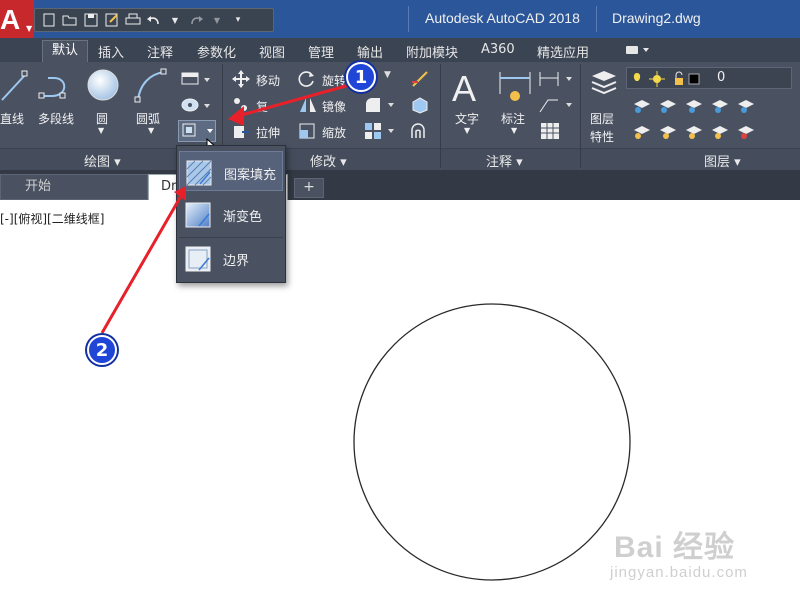 This screenshot has width=800, height=600. Describe the element at coordinates (679, 572) in the screenshot. I see `watermark-url: jingyan.baidu.com` at that location.